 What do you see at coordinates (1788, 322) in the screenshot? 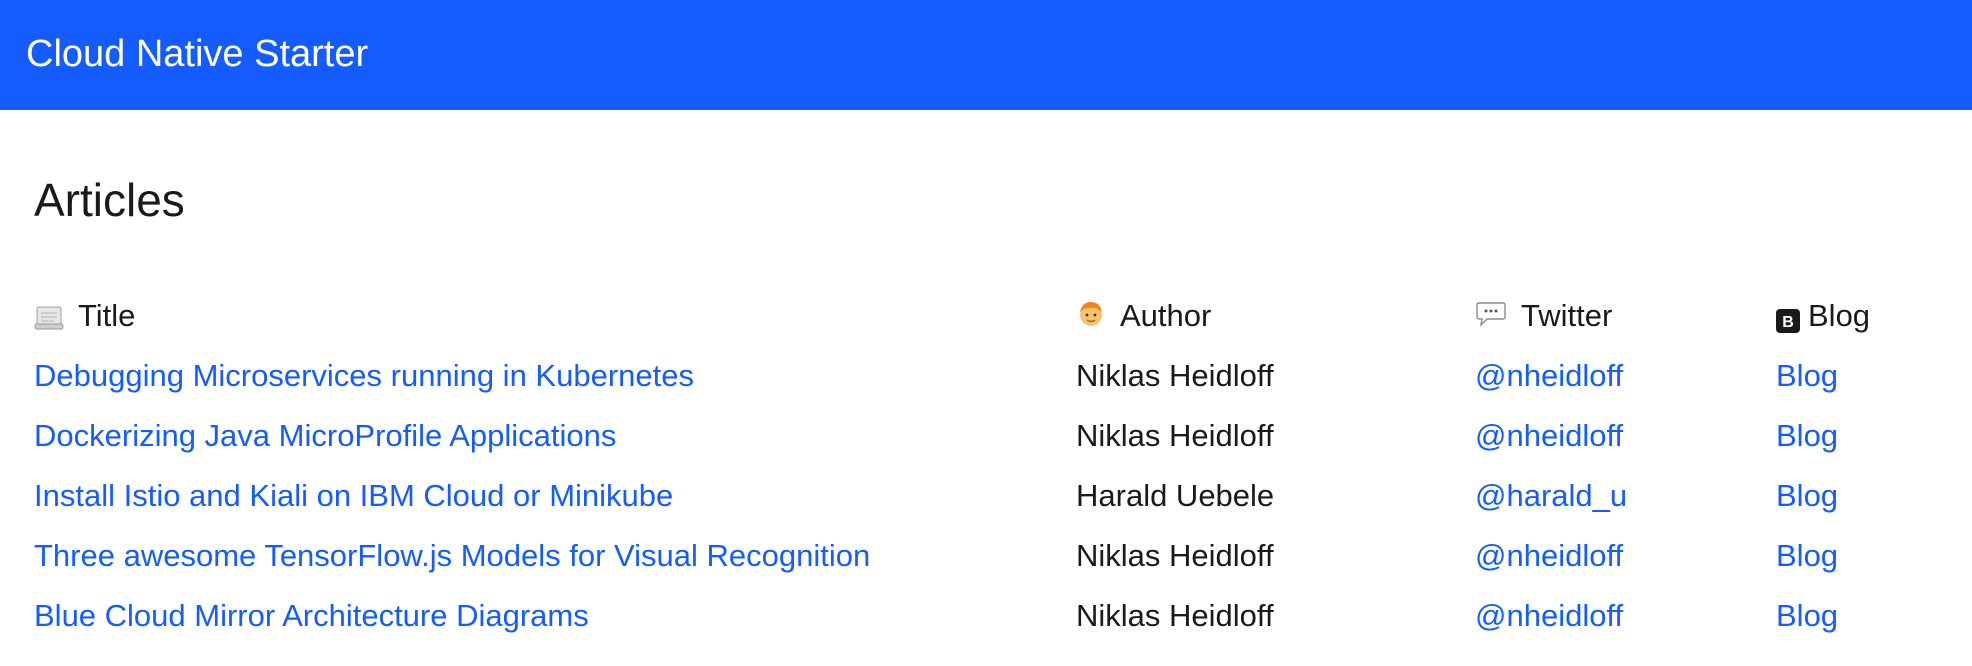
I see `svg-text: B` at bounding box center [1788, 322].